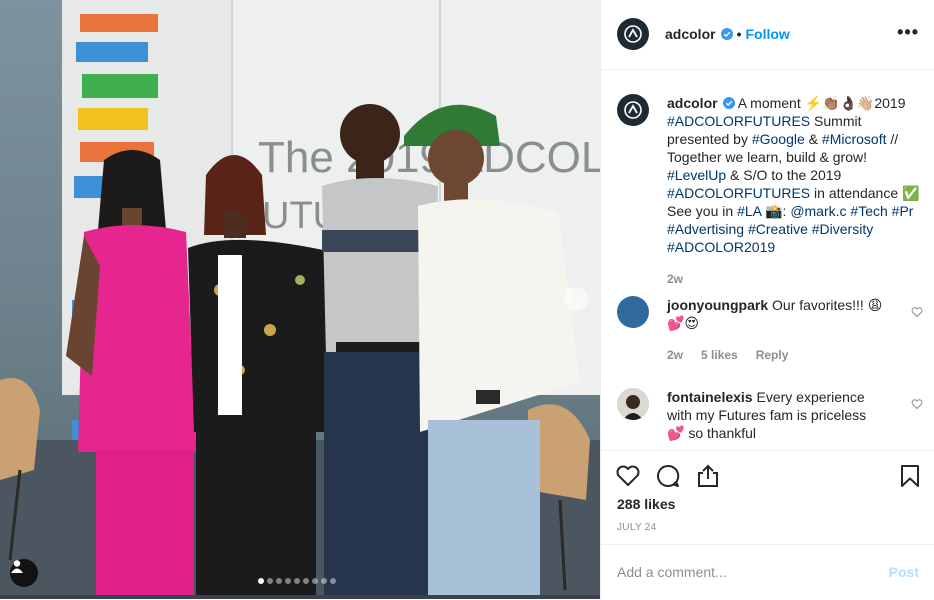 This screenshot has width=934, height=600. Describe the element at coordinates (719, 355) in the screenshot. I see `comment-likes: 5 likes` at that location.